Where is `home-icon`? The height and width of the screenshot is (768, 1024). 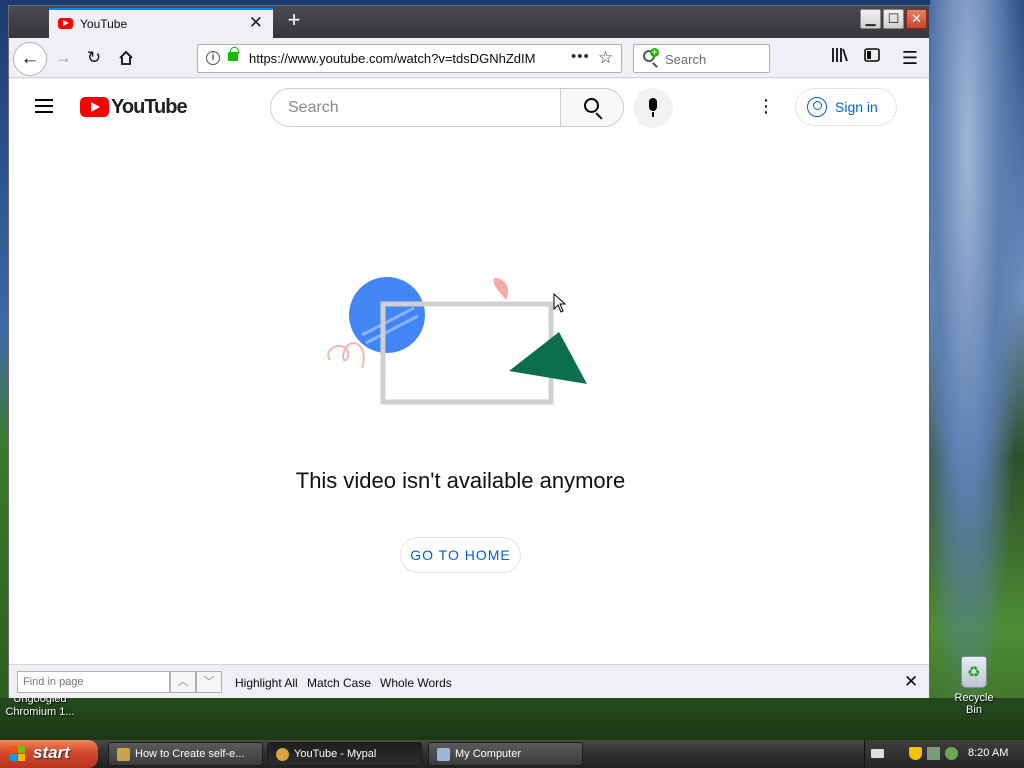 home-icon is located at coordinates (126, 57).